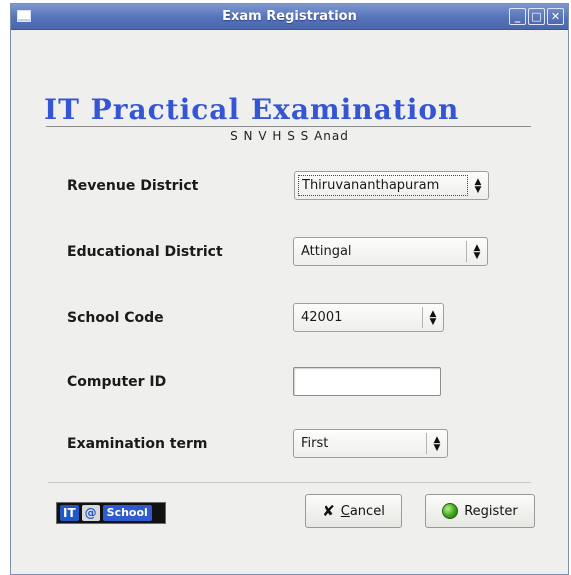  Describe the element at coordinates (362, 511) in the screenshot. I see `cancel-label: Cancel` at that location.